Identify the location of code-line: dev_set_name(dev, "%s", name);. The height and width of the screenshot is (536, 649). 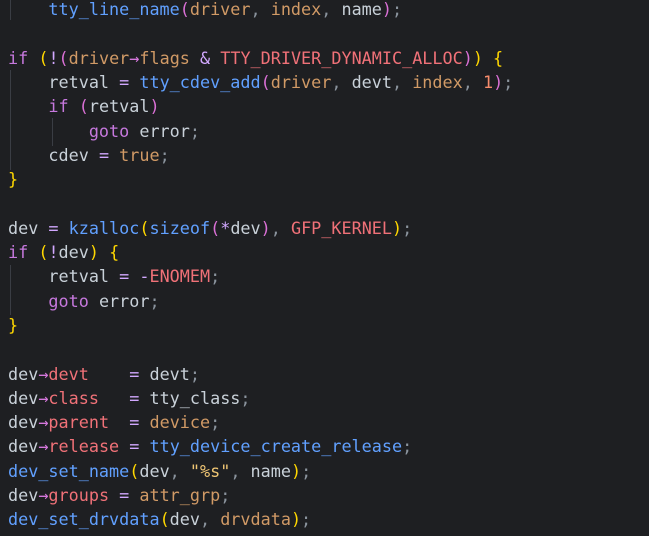
(159, 471).